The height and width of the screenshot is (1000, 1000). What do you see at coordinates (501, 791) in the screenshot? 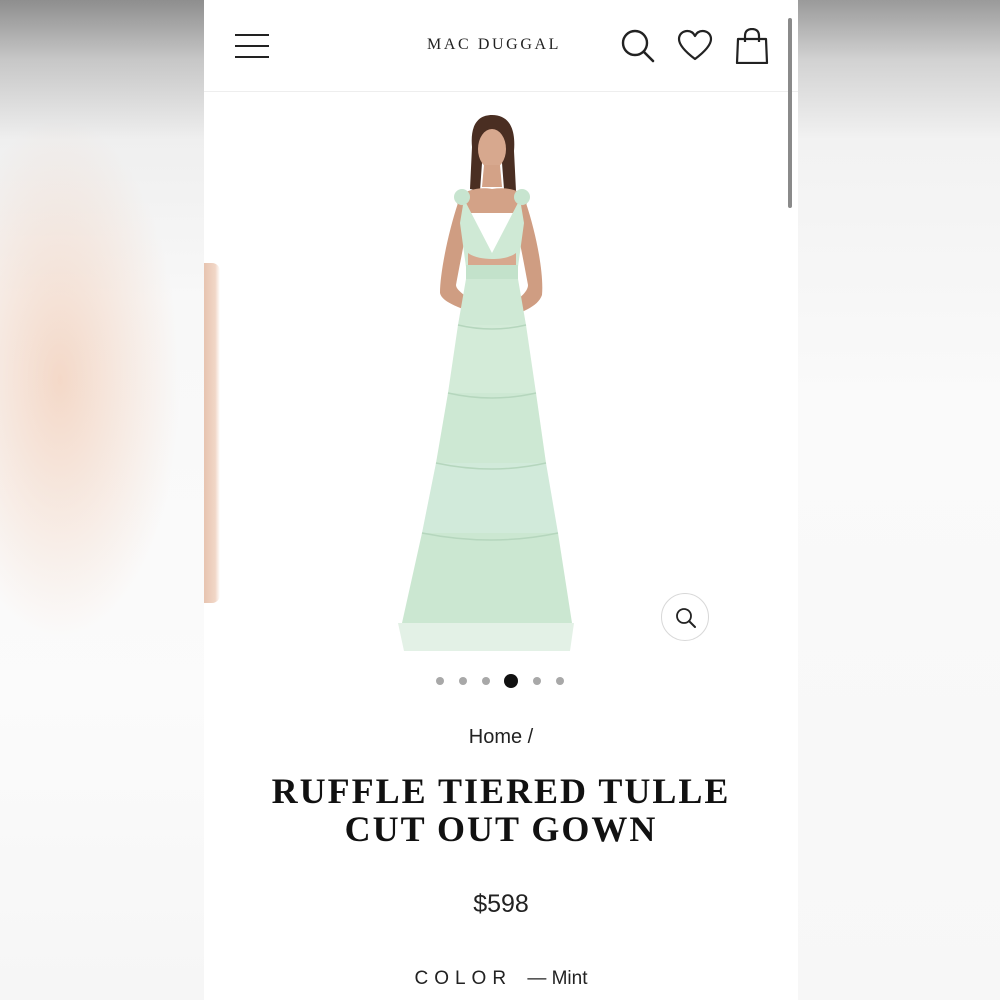
I see `product-title-line-1: RUFFLE TIERED TULLE` at bounding box center [501, 791].